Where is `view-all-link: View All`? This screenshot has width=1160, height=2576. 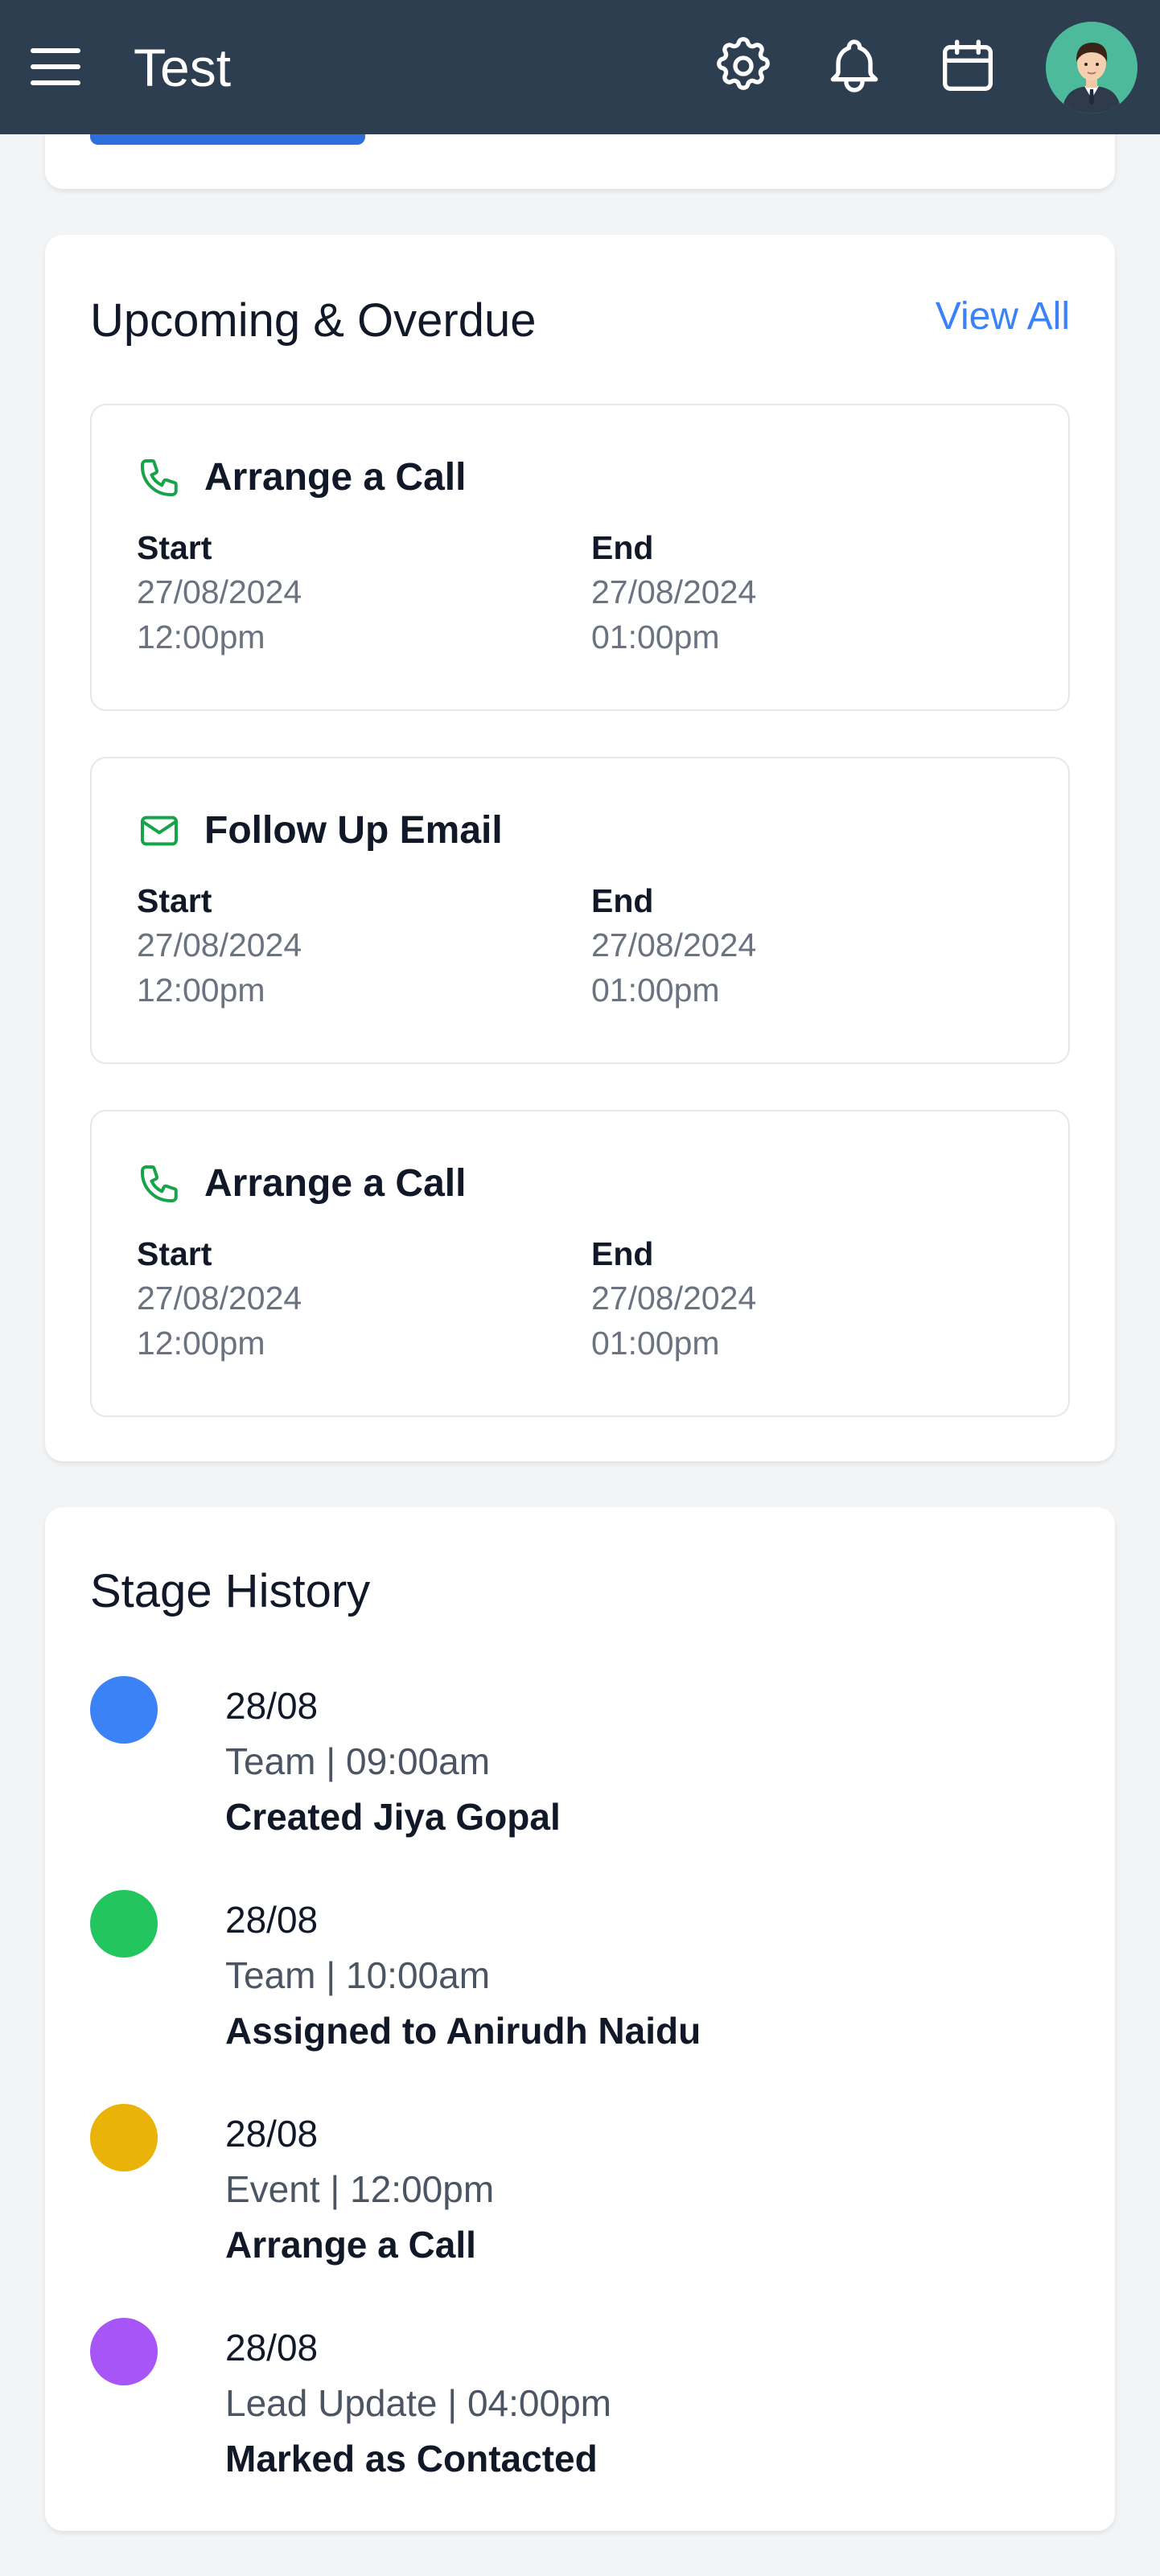 view-all-link: View All is located at coordinates (1003, 317).